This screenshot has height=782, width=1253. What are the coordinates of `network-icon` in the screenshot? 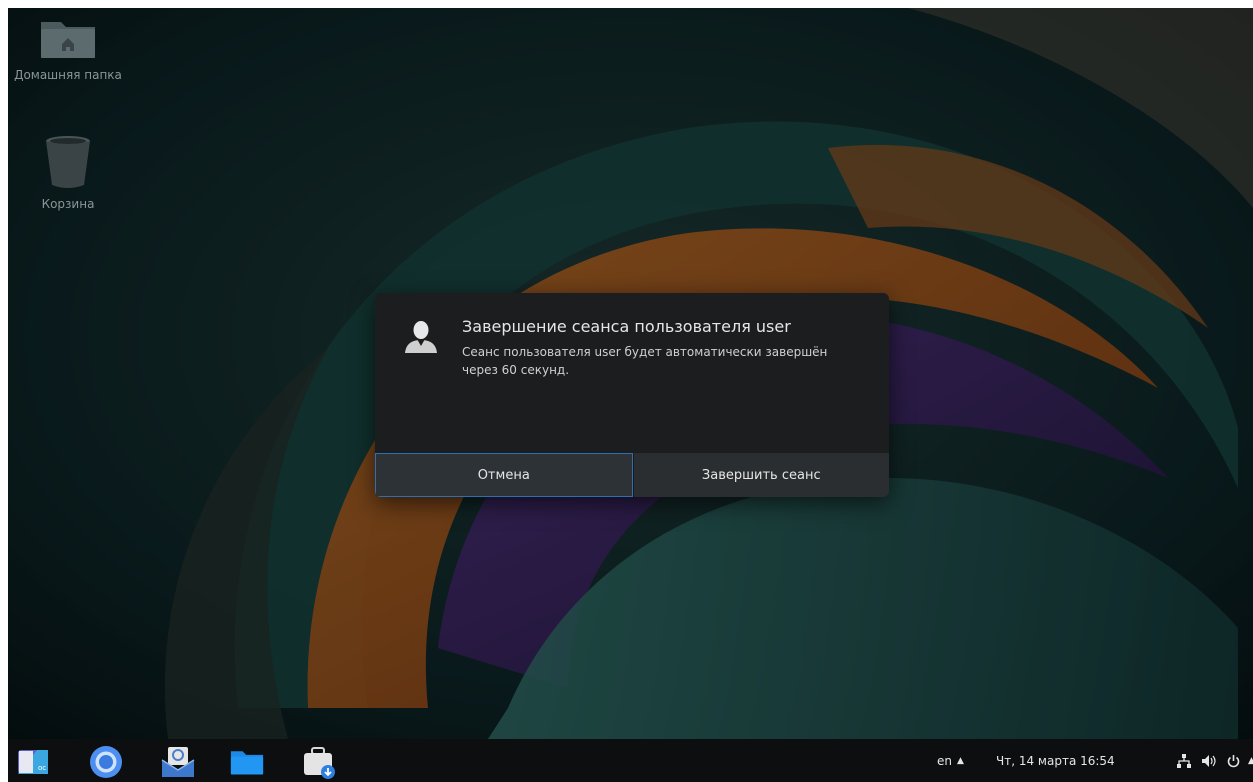 It's located at (1184, 760).